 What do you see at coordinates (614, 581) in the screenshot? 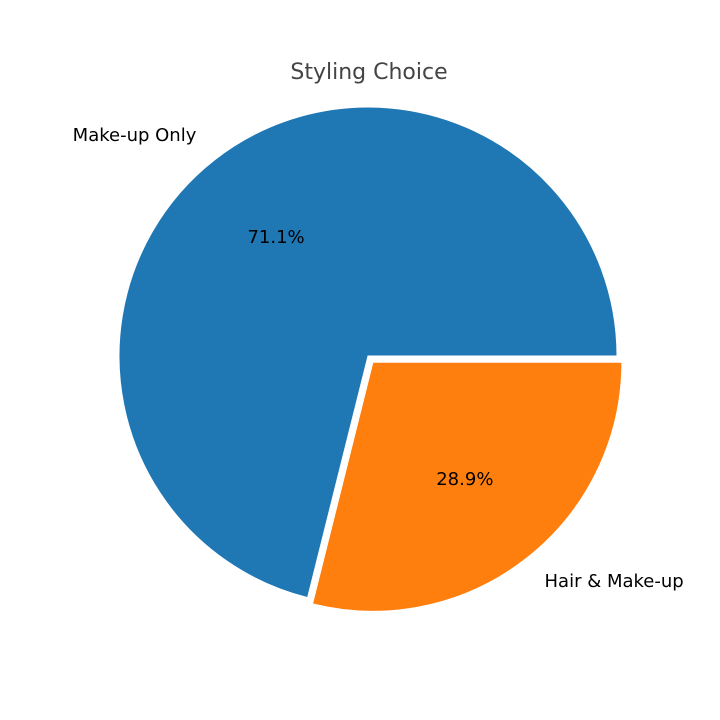
I see `slice-label: Hair & Make-up` at bounding box center [614, 581].